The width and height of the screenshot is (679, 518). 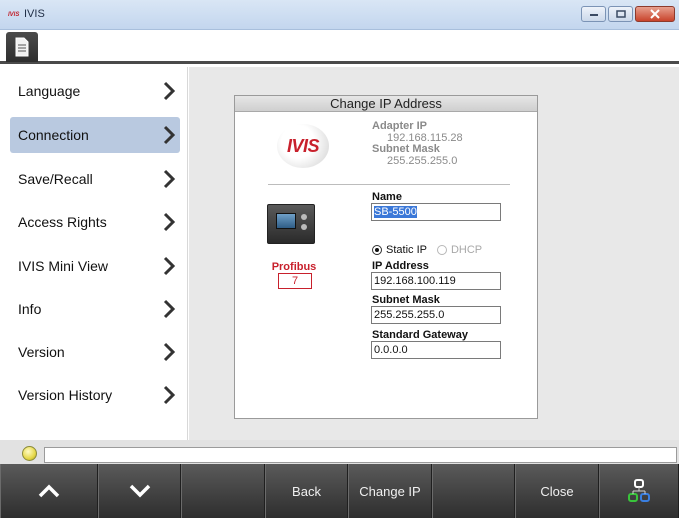 I want to click on scroll-down-button, so click(x=139, y=491).